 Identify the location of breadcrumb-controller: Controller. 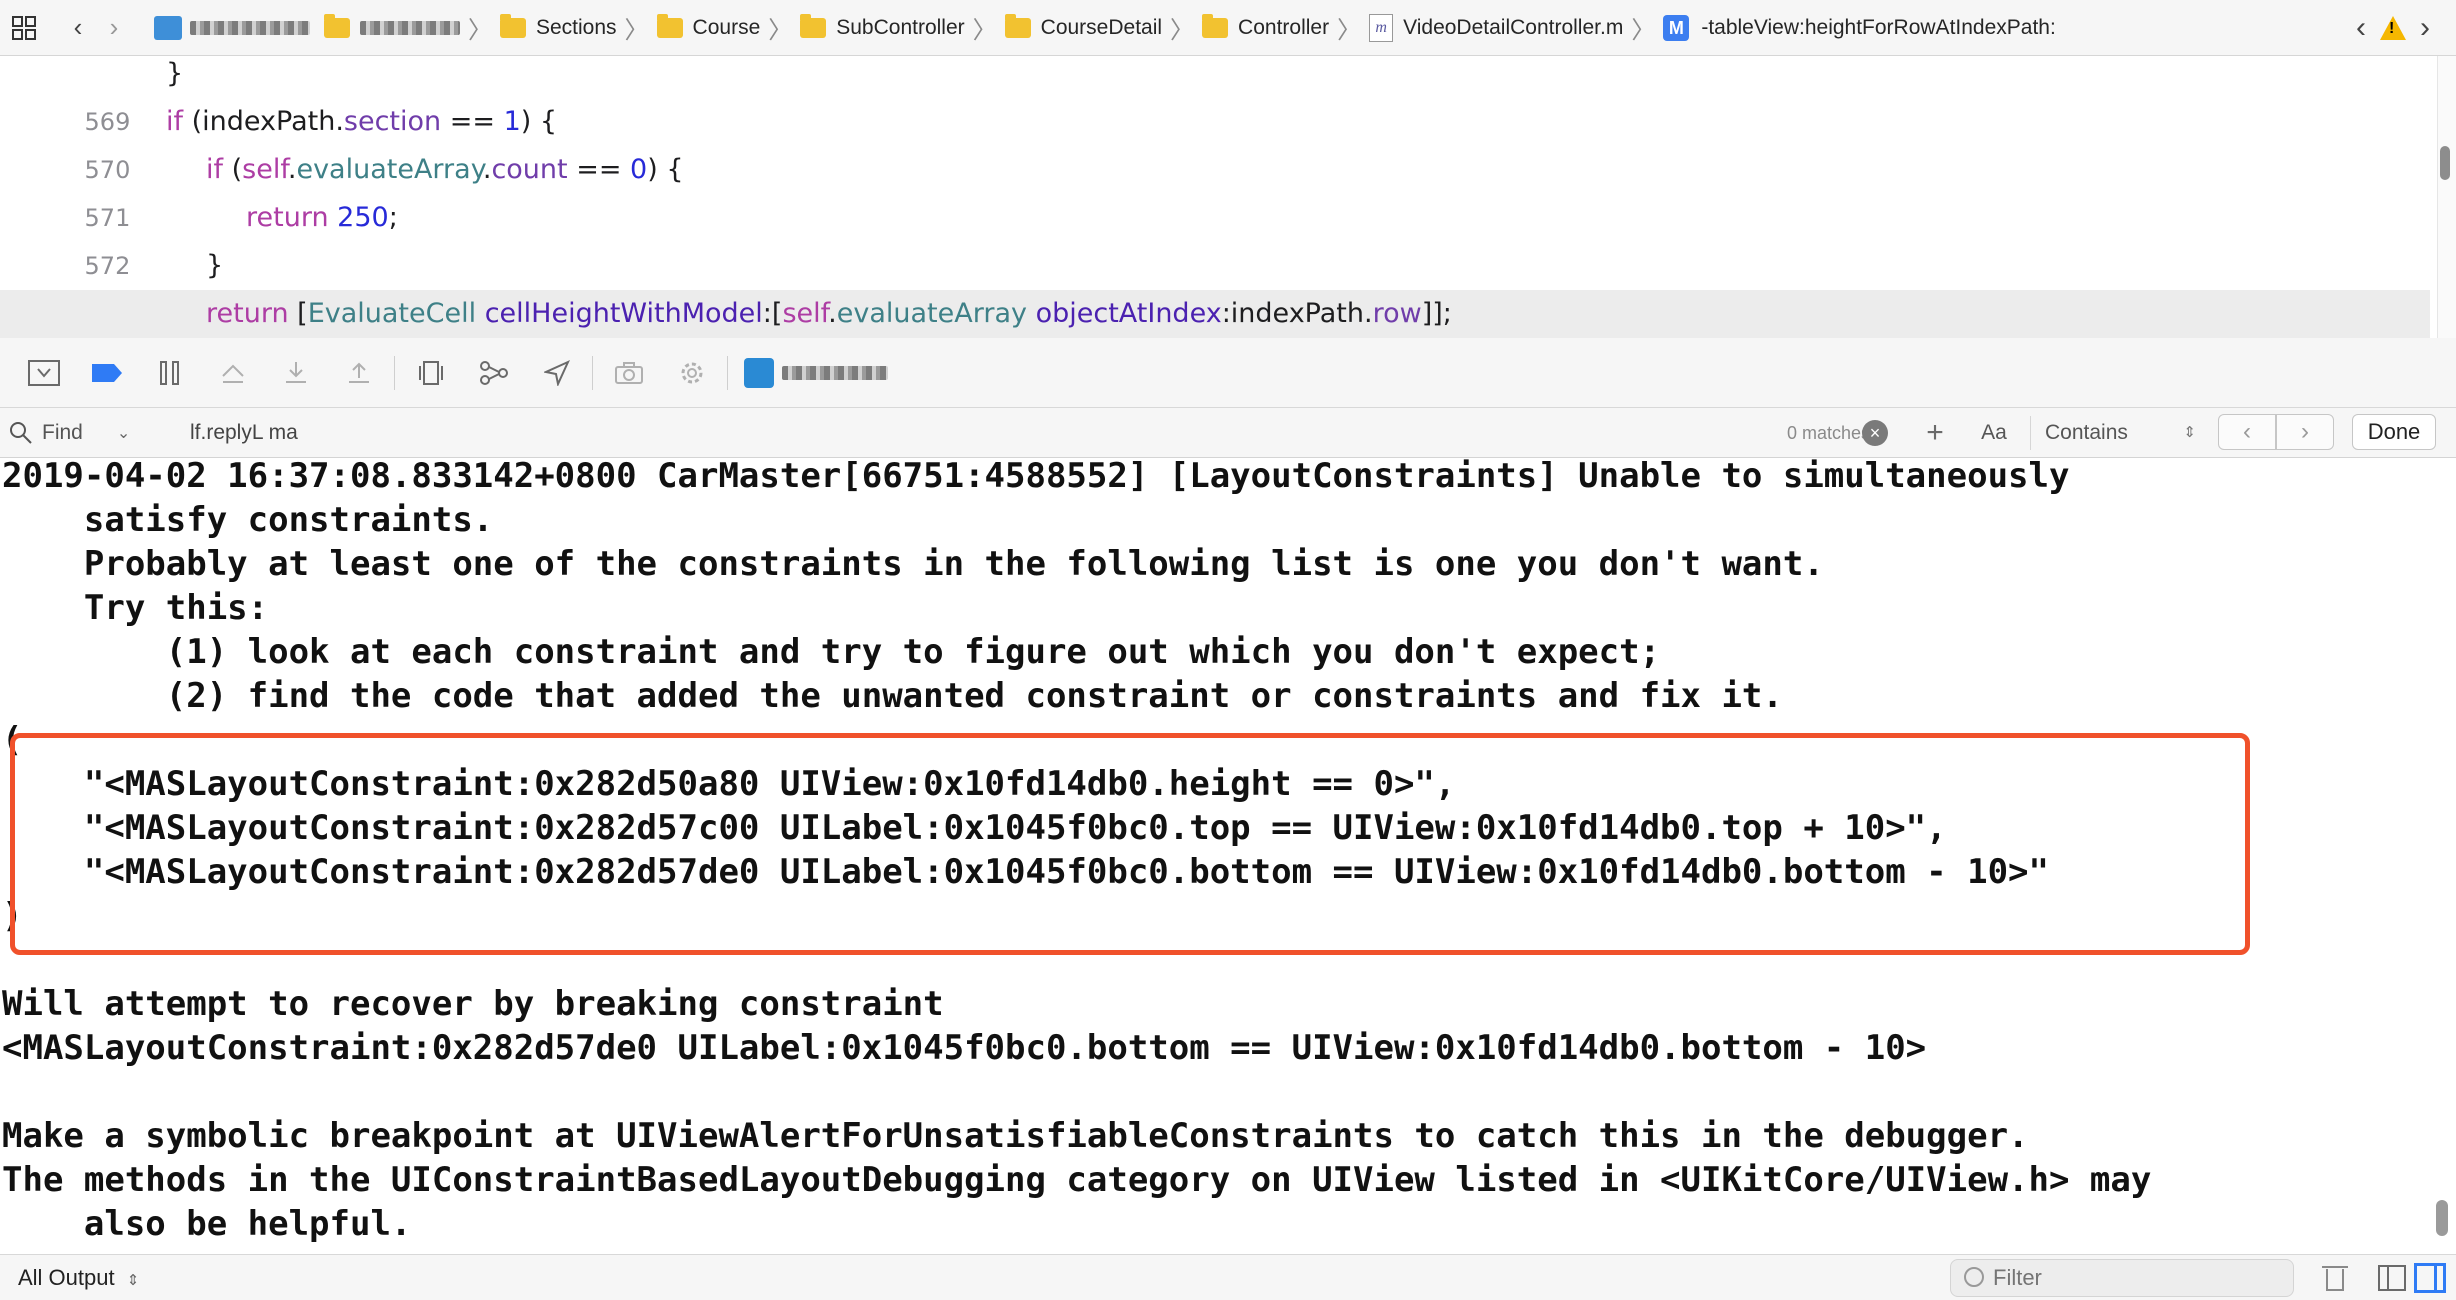
(1265, 28).